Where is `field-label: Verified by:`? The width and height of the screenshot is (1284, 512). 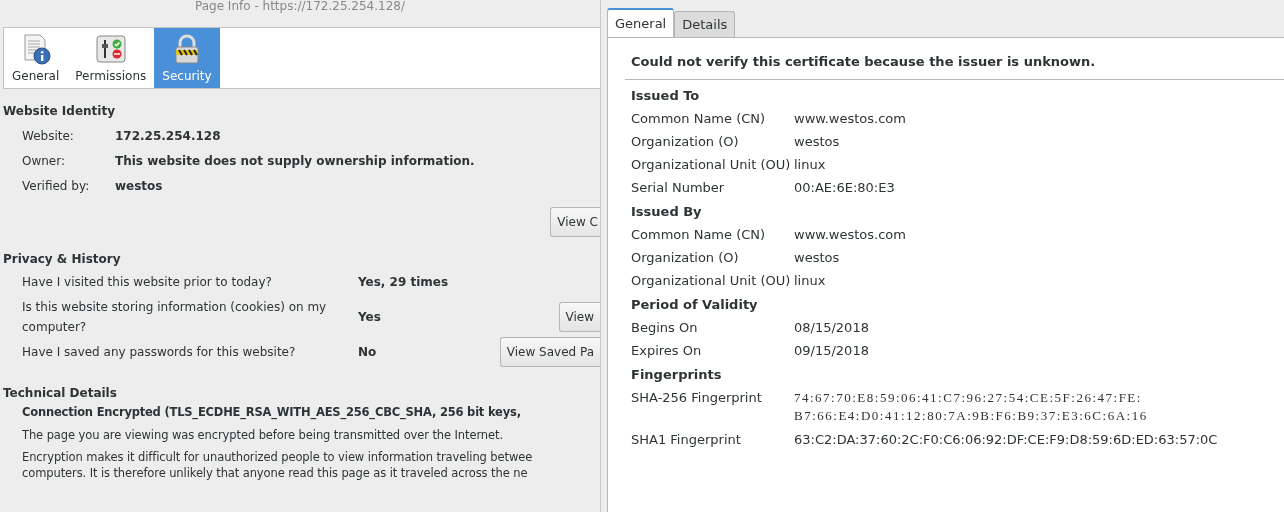
field-label: Verified by: is located at coordinates (56, 186).